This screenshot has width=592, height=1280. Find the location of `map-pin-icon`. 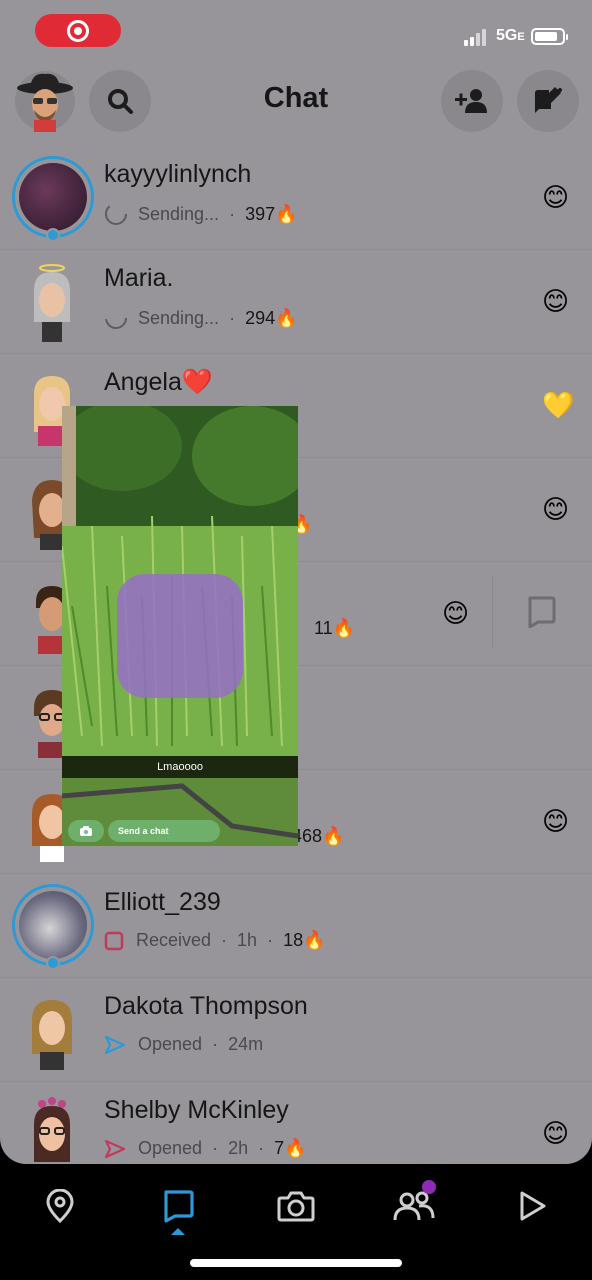

map-pin-icon is located at coordinates (60, 1206).